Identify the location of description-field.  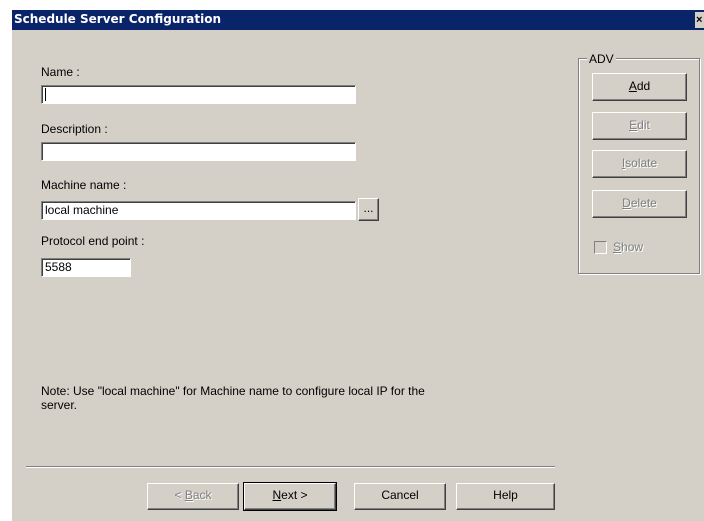
(198, 151).